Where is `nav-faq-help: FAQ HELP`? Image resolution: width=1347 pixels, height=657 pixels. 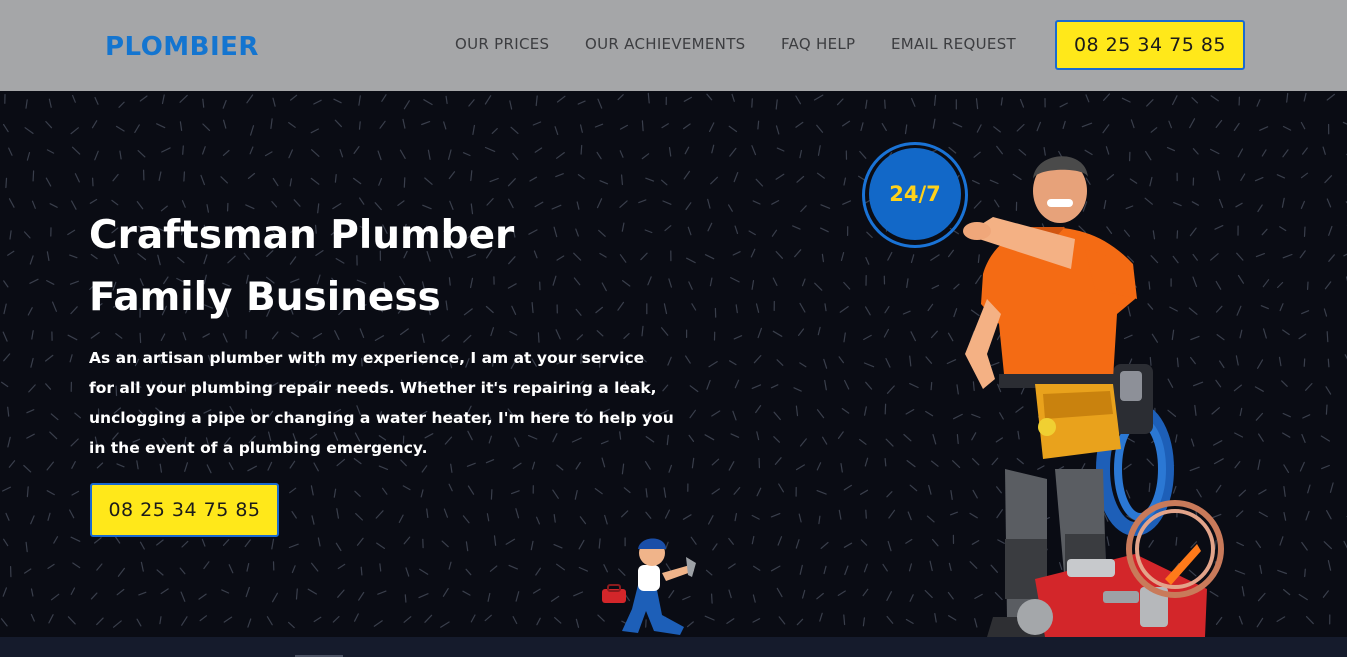
nav-faq-help: FAQ HELP is located at coordinates (818, 44).